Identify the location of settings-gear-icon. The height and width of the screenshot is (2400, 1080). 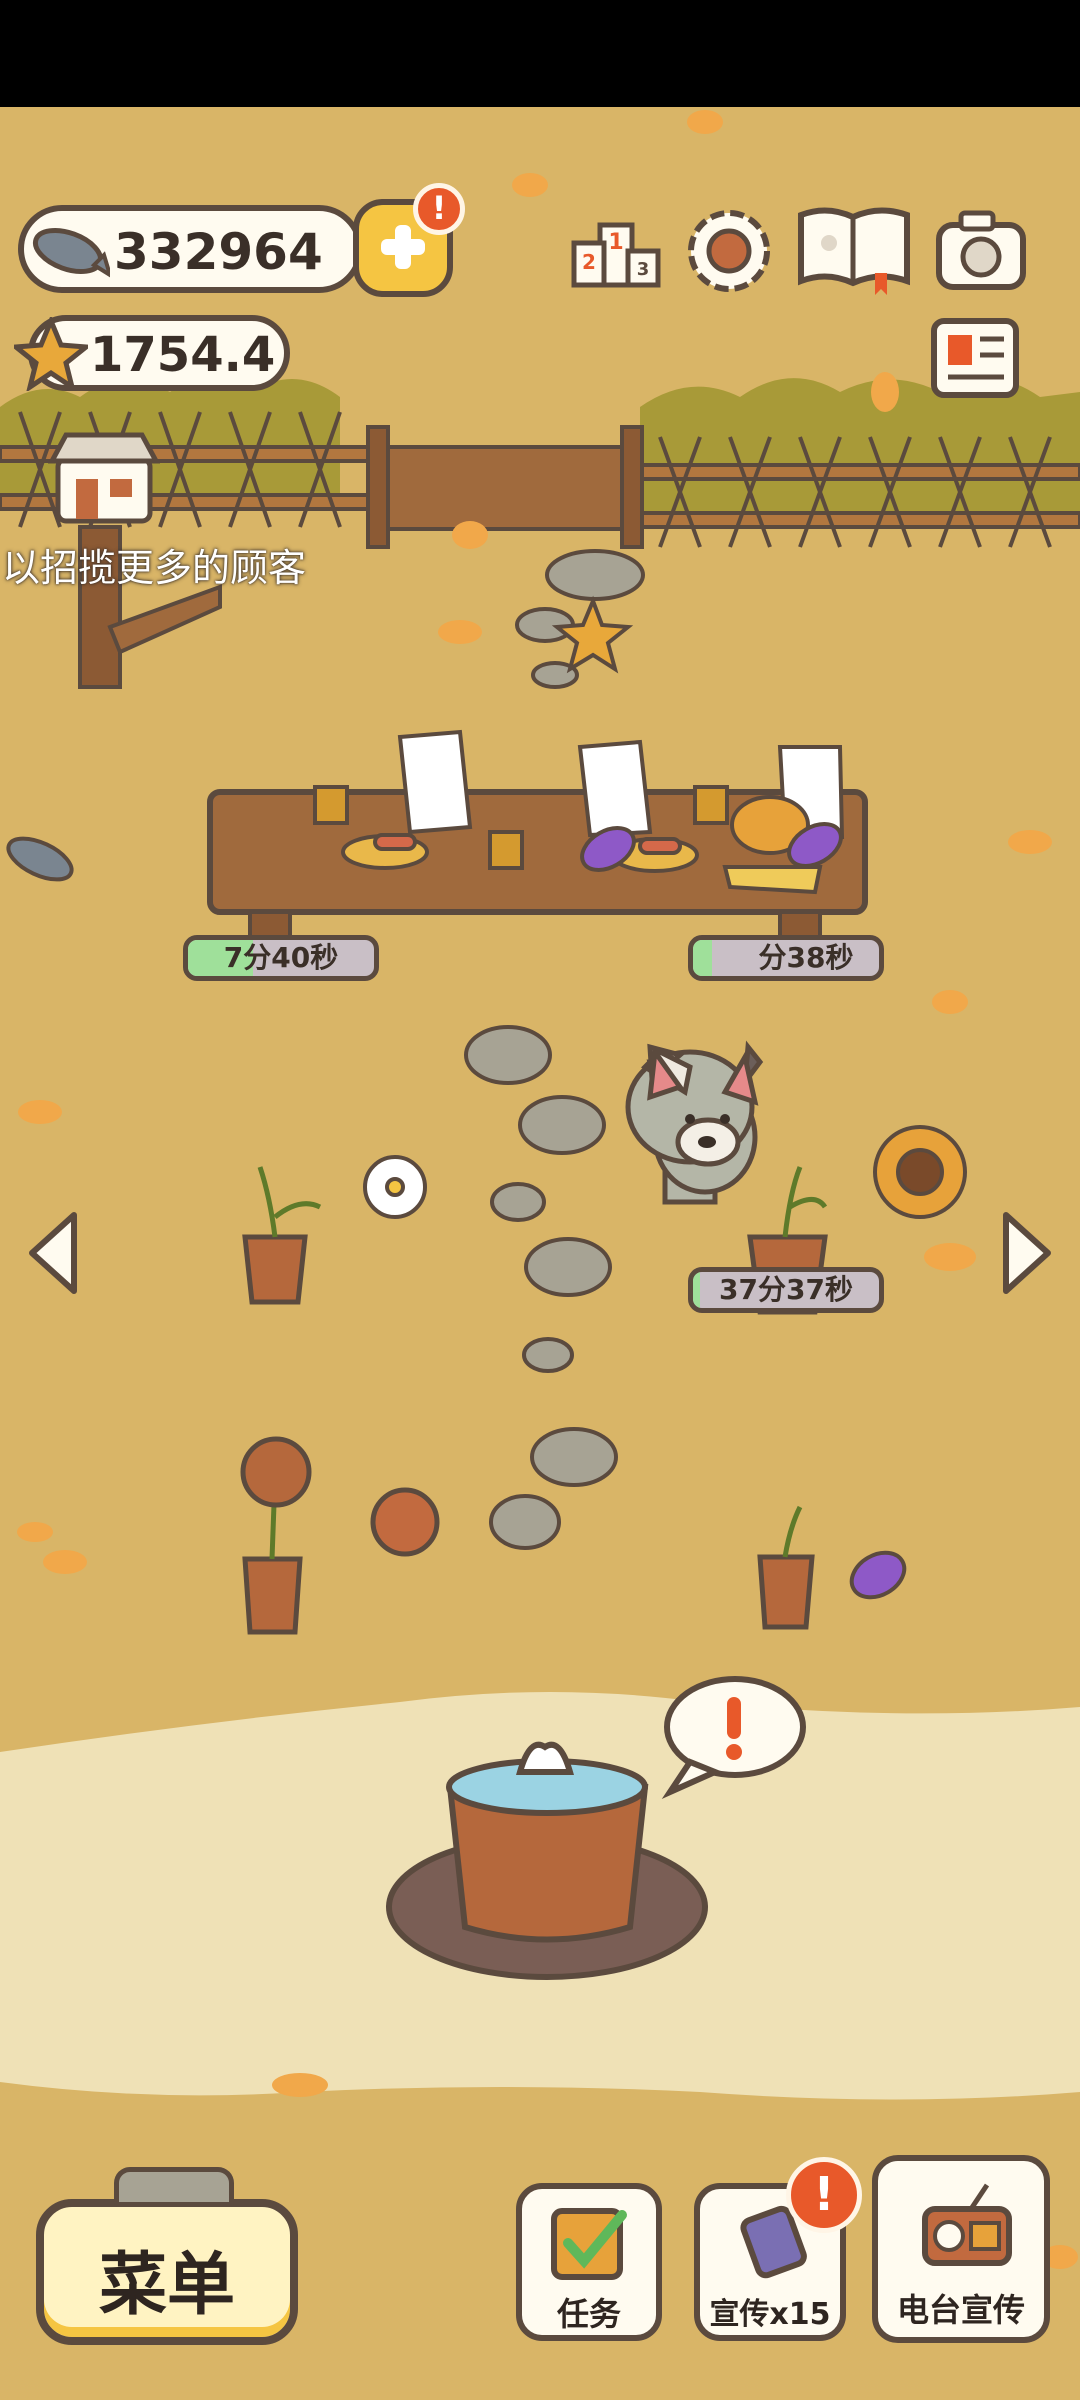
(729, 251).